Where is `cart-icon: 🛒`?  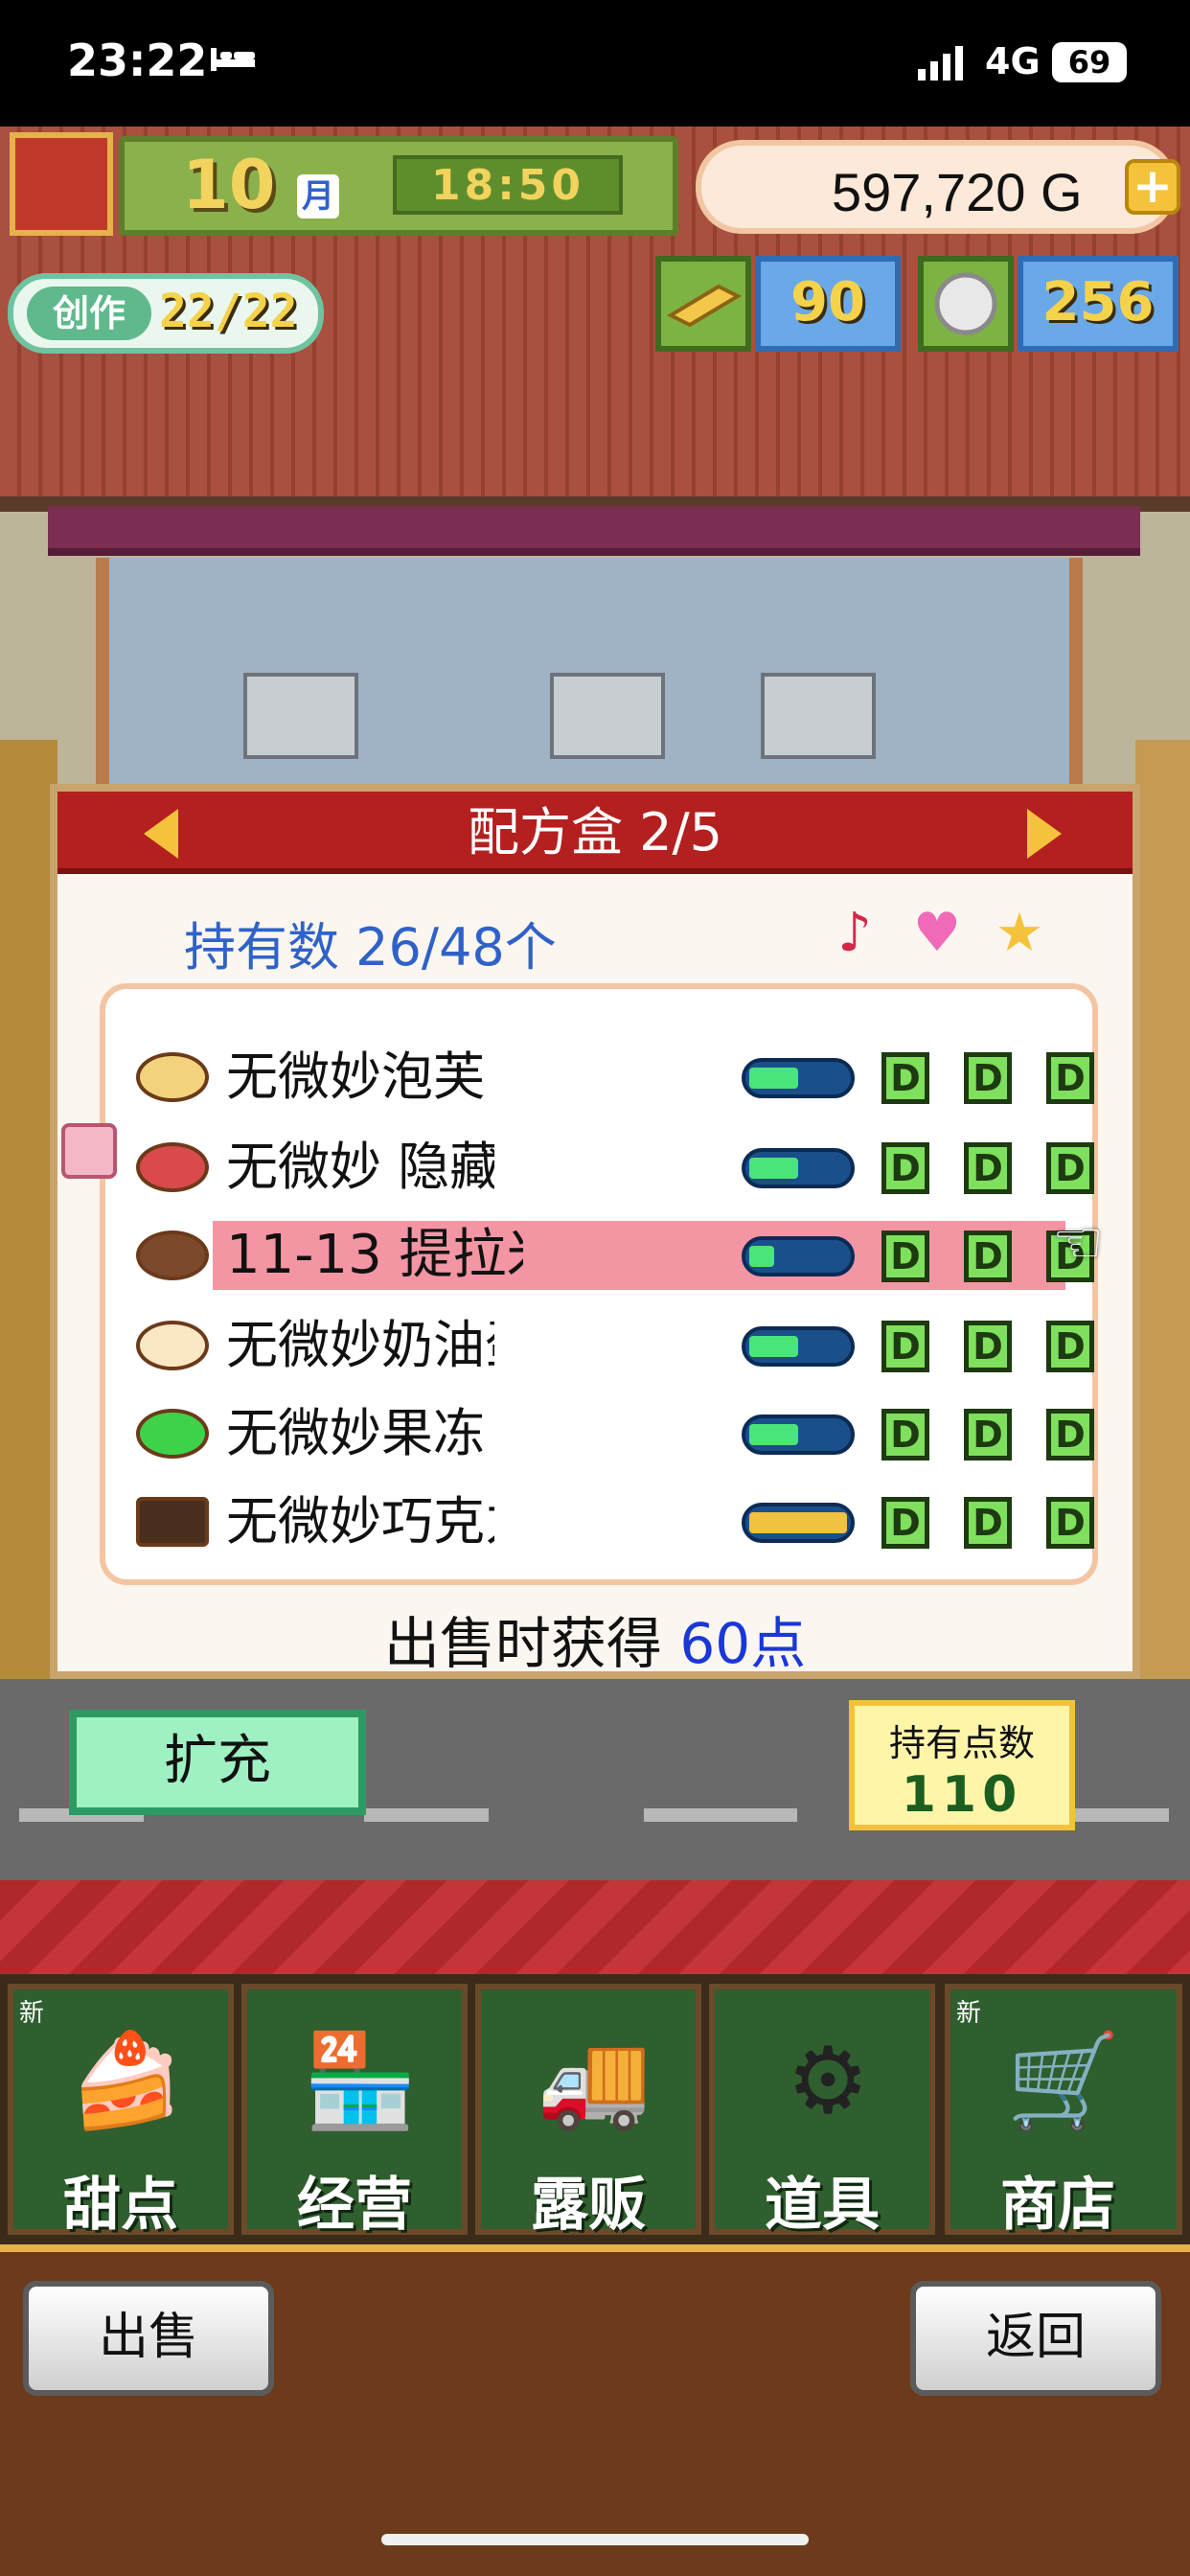 cart-icon: 🛒 is located at coordinates (1064, 2080).